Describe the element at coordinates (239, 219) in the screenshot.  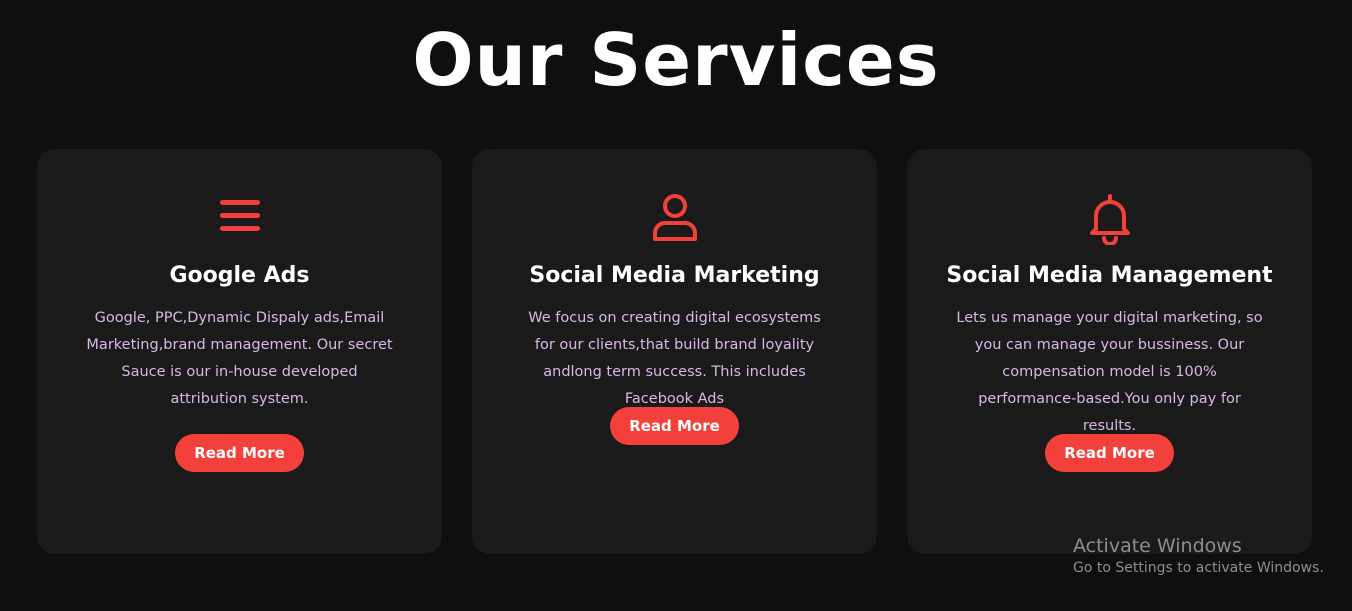
I see `menu-icon` at that location.